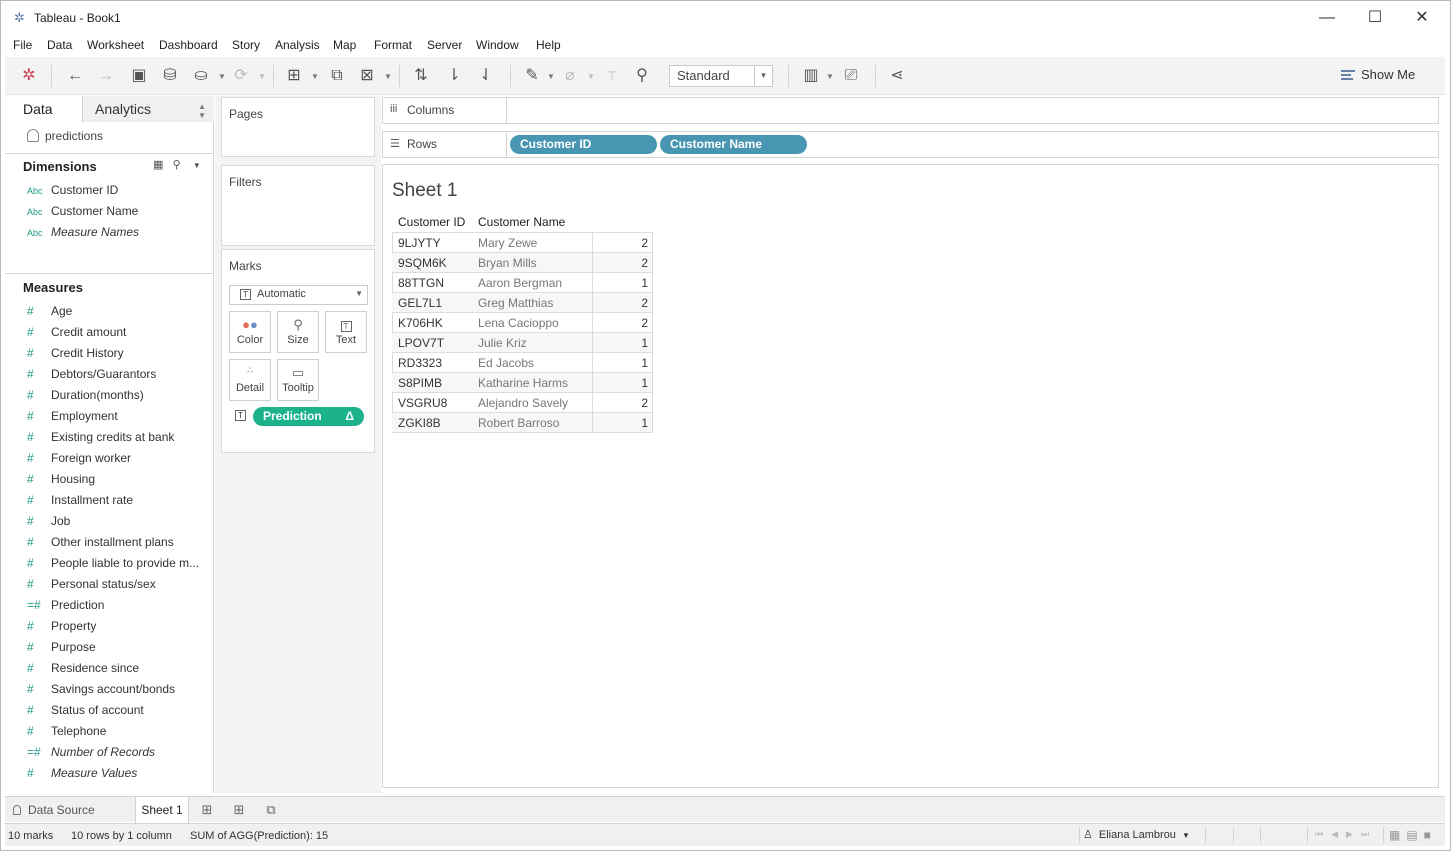 Image resolution: width=1451 pixels, height=851 pixels. I want to click on sheet-title: Sheet 1, so click(425, 191).